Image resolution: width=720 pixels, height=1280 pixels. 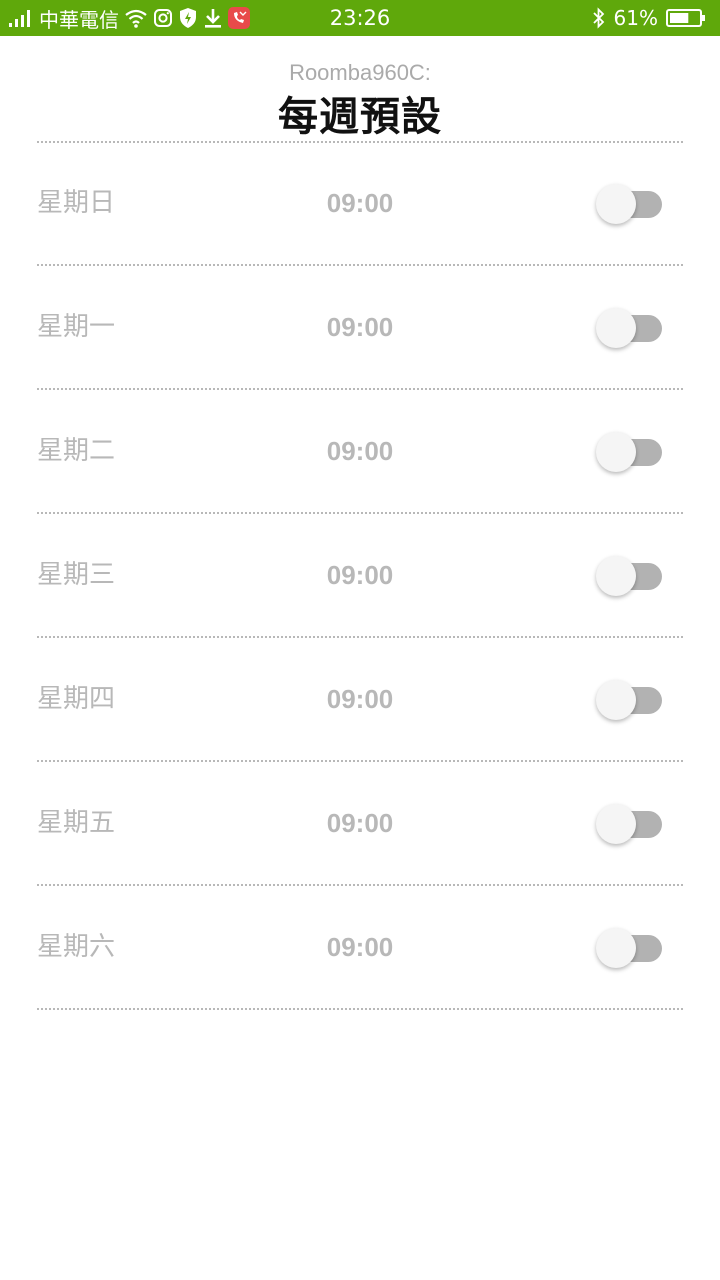 I want to click on status-bar: 中華電信 23:26 61%, so click(x=360, y=18).